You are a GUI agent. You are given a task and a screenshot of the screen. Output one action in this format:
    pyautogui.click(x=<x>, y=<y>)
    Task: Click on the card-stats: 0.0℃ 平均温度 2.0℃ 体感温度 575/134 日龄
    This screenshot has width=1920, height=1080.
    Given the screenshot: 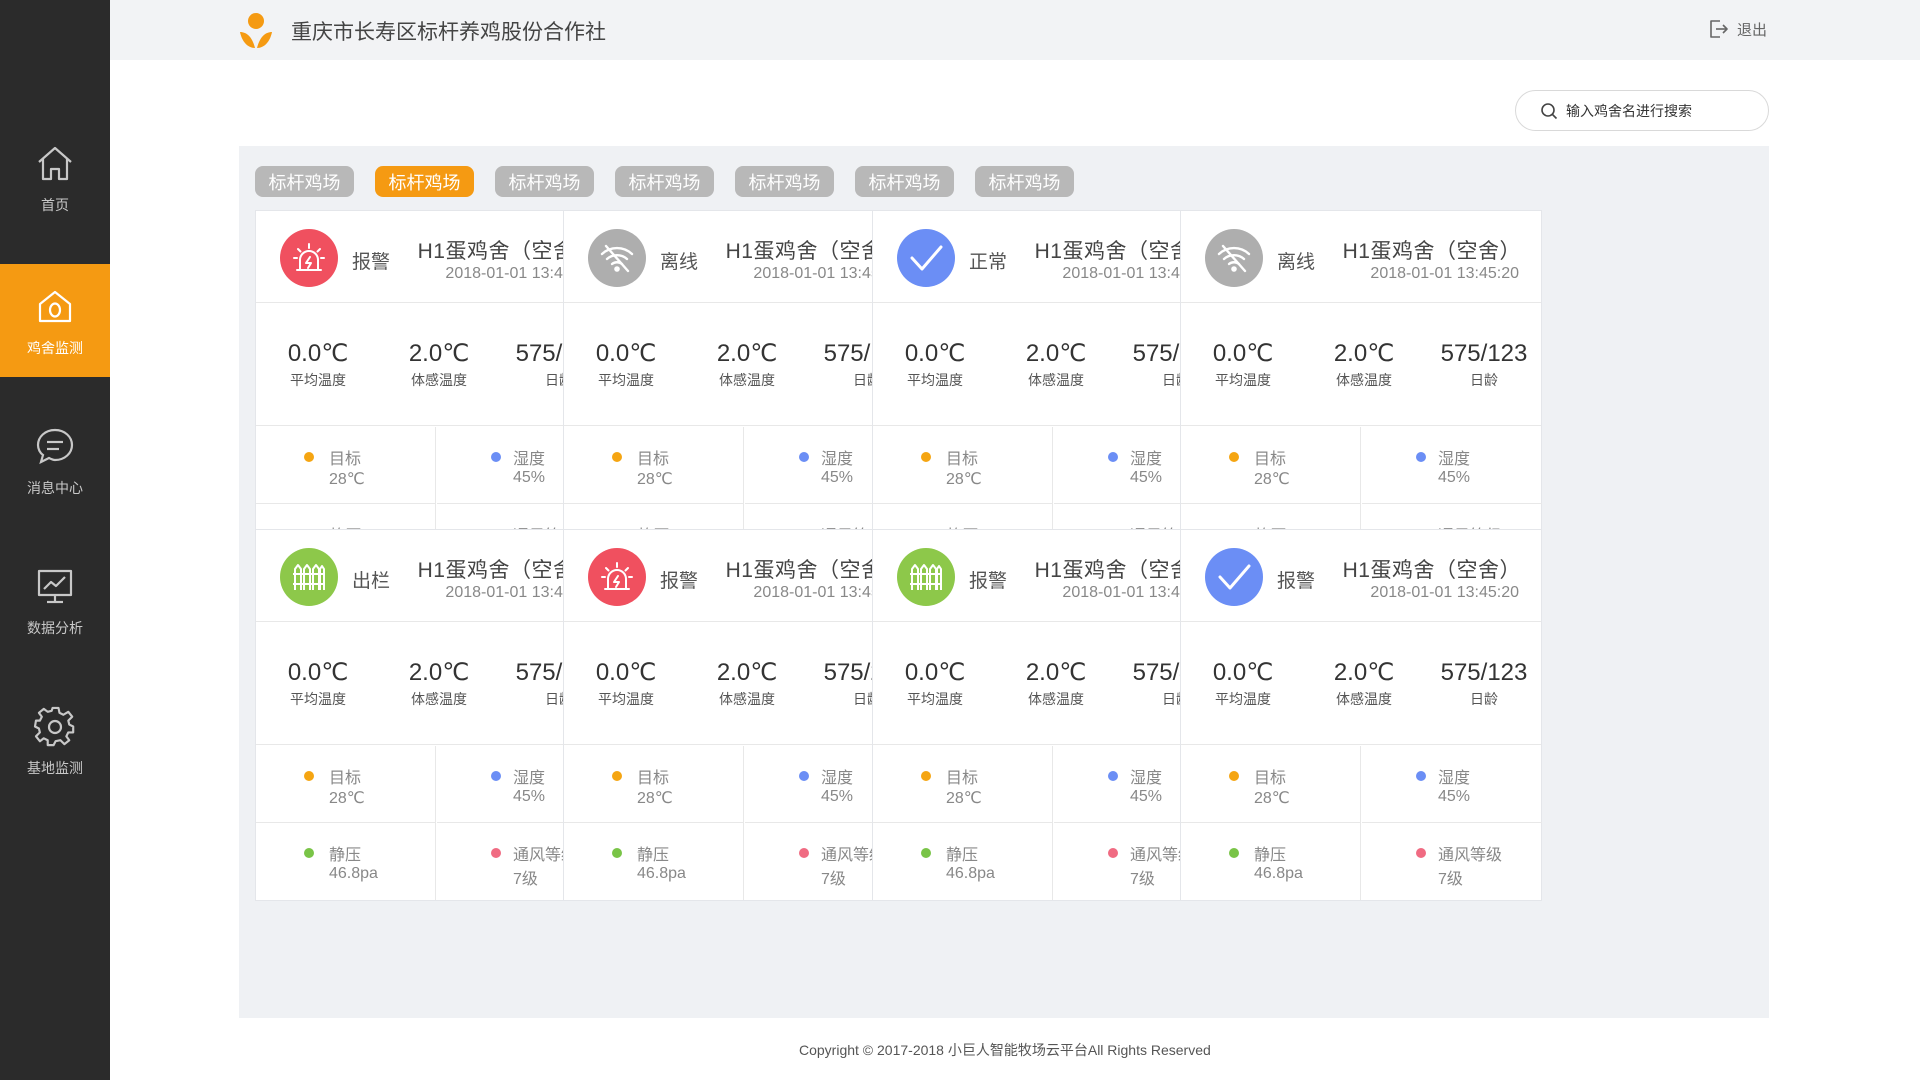 What is the action you would take?
    pyautogui.click(x=744, y=365)
    